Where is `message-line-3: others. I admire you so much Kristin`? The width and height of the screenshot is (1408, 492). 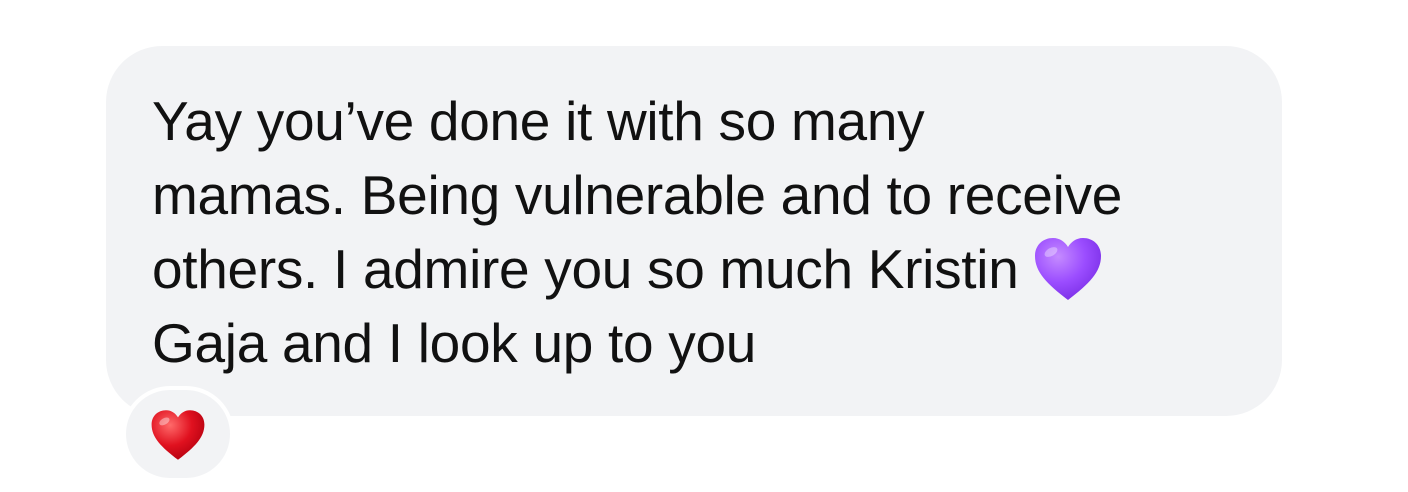
message-line-3: others. I admire you so much Kristin is located at coordinates (585, 269).